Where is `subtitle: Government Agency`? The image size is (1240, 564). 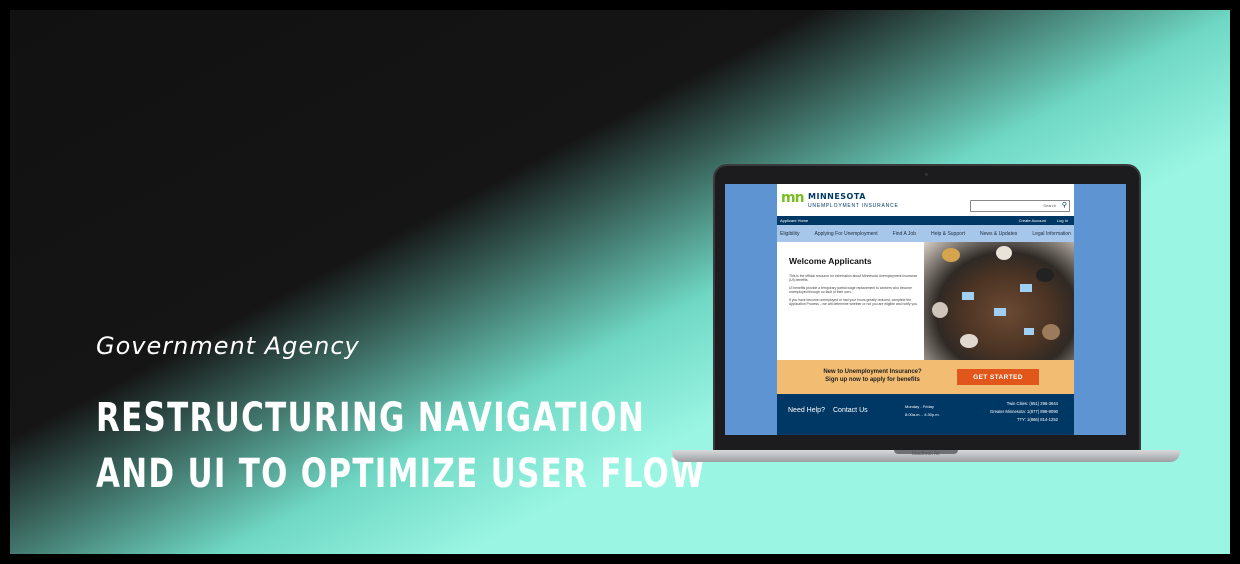 subtitle: Government Agency is located at coordinates (228, 346).